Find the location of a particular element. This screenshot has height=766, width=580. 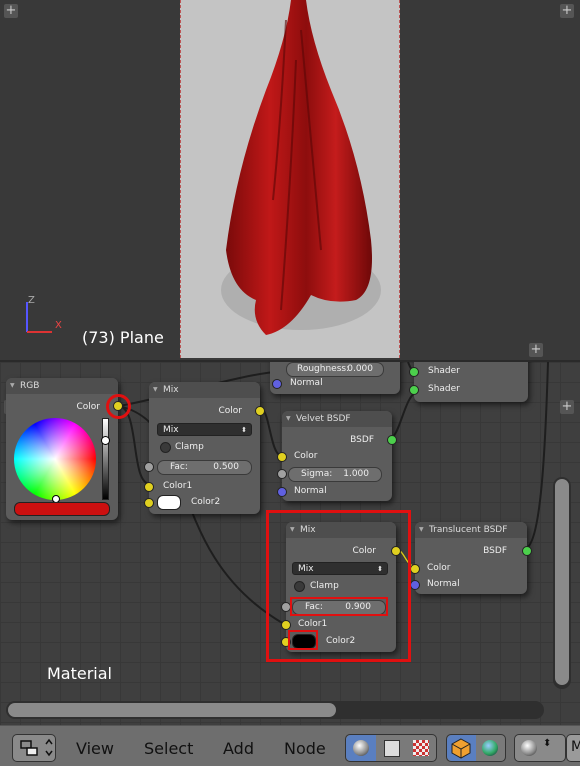

normal-socket is located at coordinates (277, 384).